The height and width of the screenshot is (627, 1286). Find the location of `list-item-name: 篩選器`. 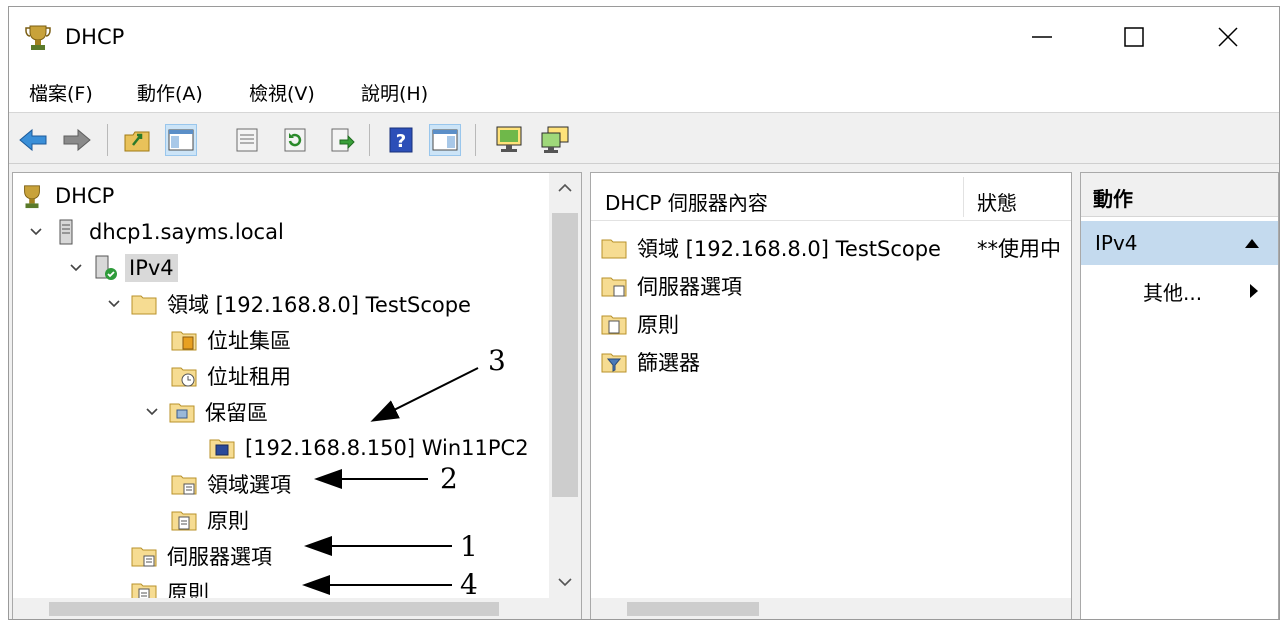

list-item-name: 篩選器 is located at coordinates (668, 363).